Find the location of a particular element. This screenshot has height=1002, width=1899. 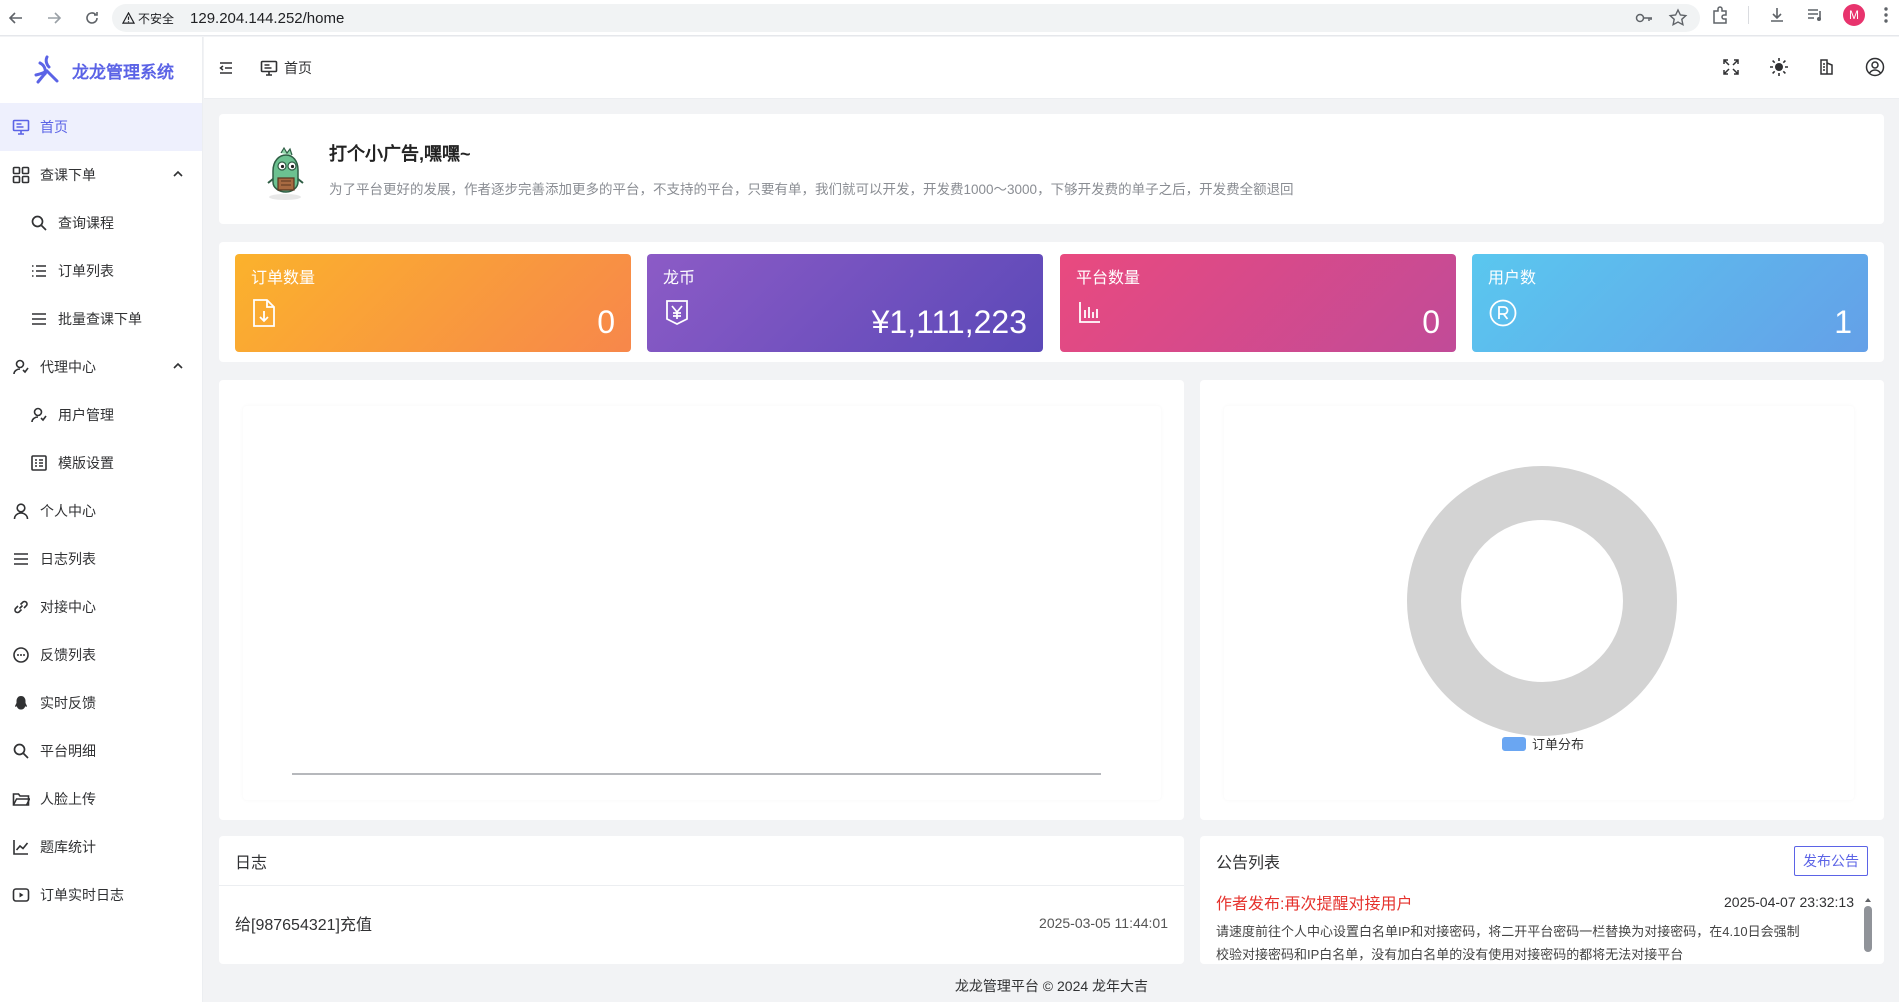

more-vert-icon is located at coordinates (1886, 15).